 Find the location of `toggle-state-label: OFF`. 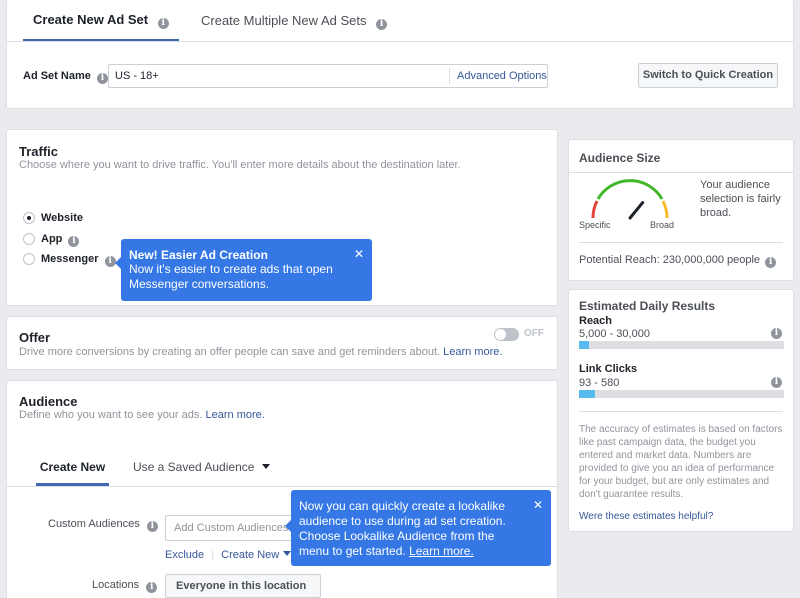

toggle-state-label: OFF is located at coordinates (534, 333).